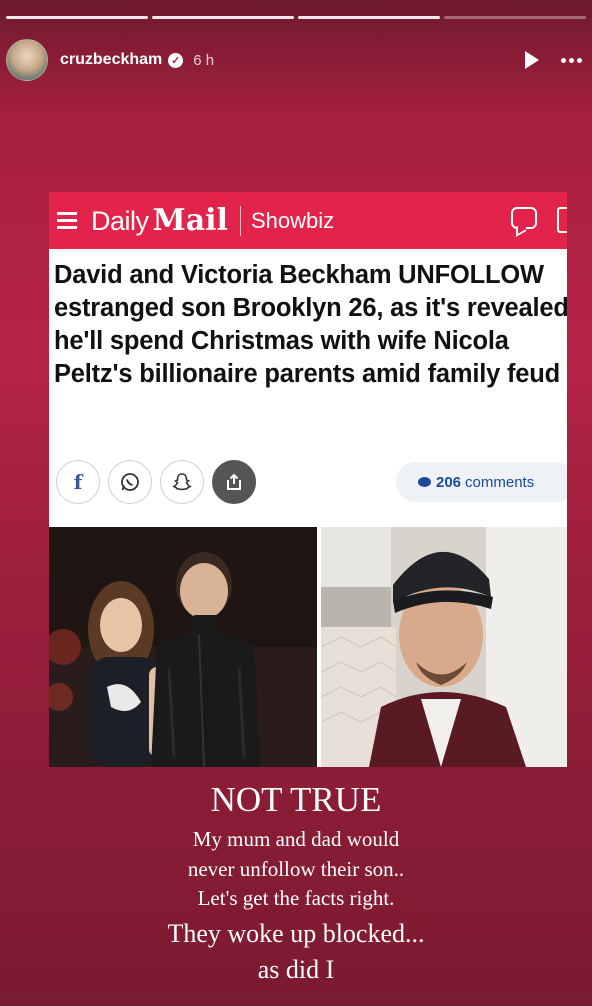  Describe the element at coordinates (296, 799) in the screenshot. I see `caption-not-true: NOT TRUE` at that location.